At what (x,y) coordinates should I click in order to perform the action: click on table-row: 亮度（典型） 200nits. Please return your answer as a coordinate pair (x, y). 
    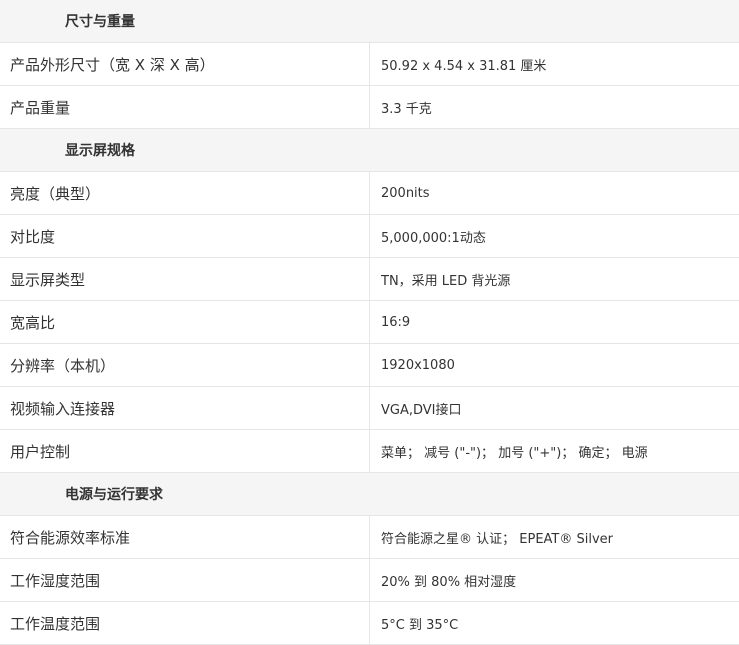
    Looking at the image, I should click on (369, 193).